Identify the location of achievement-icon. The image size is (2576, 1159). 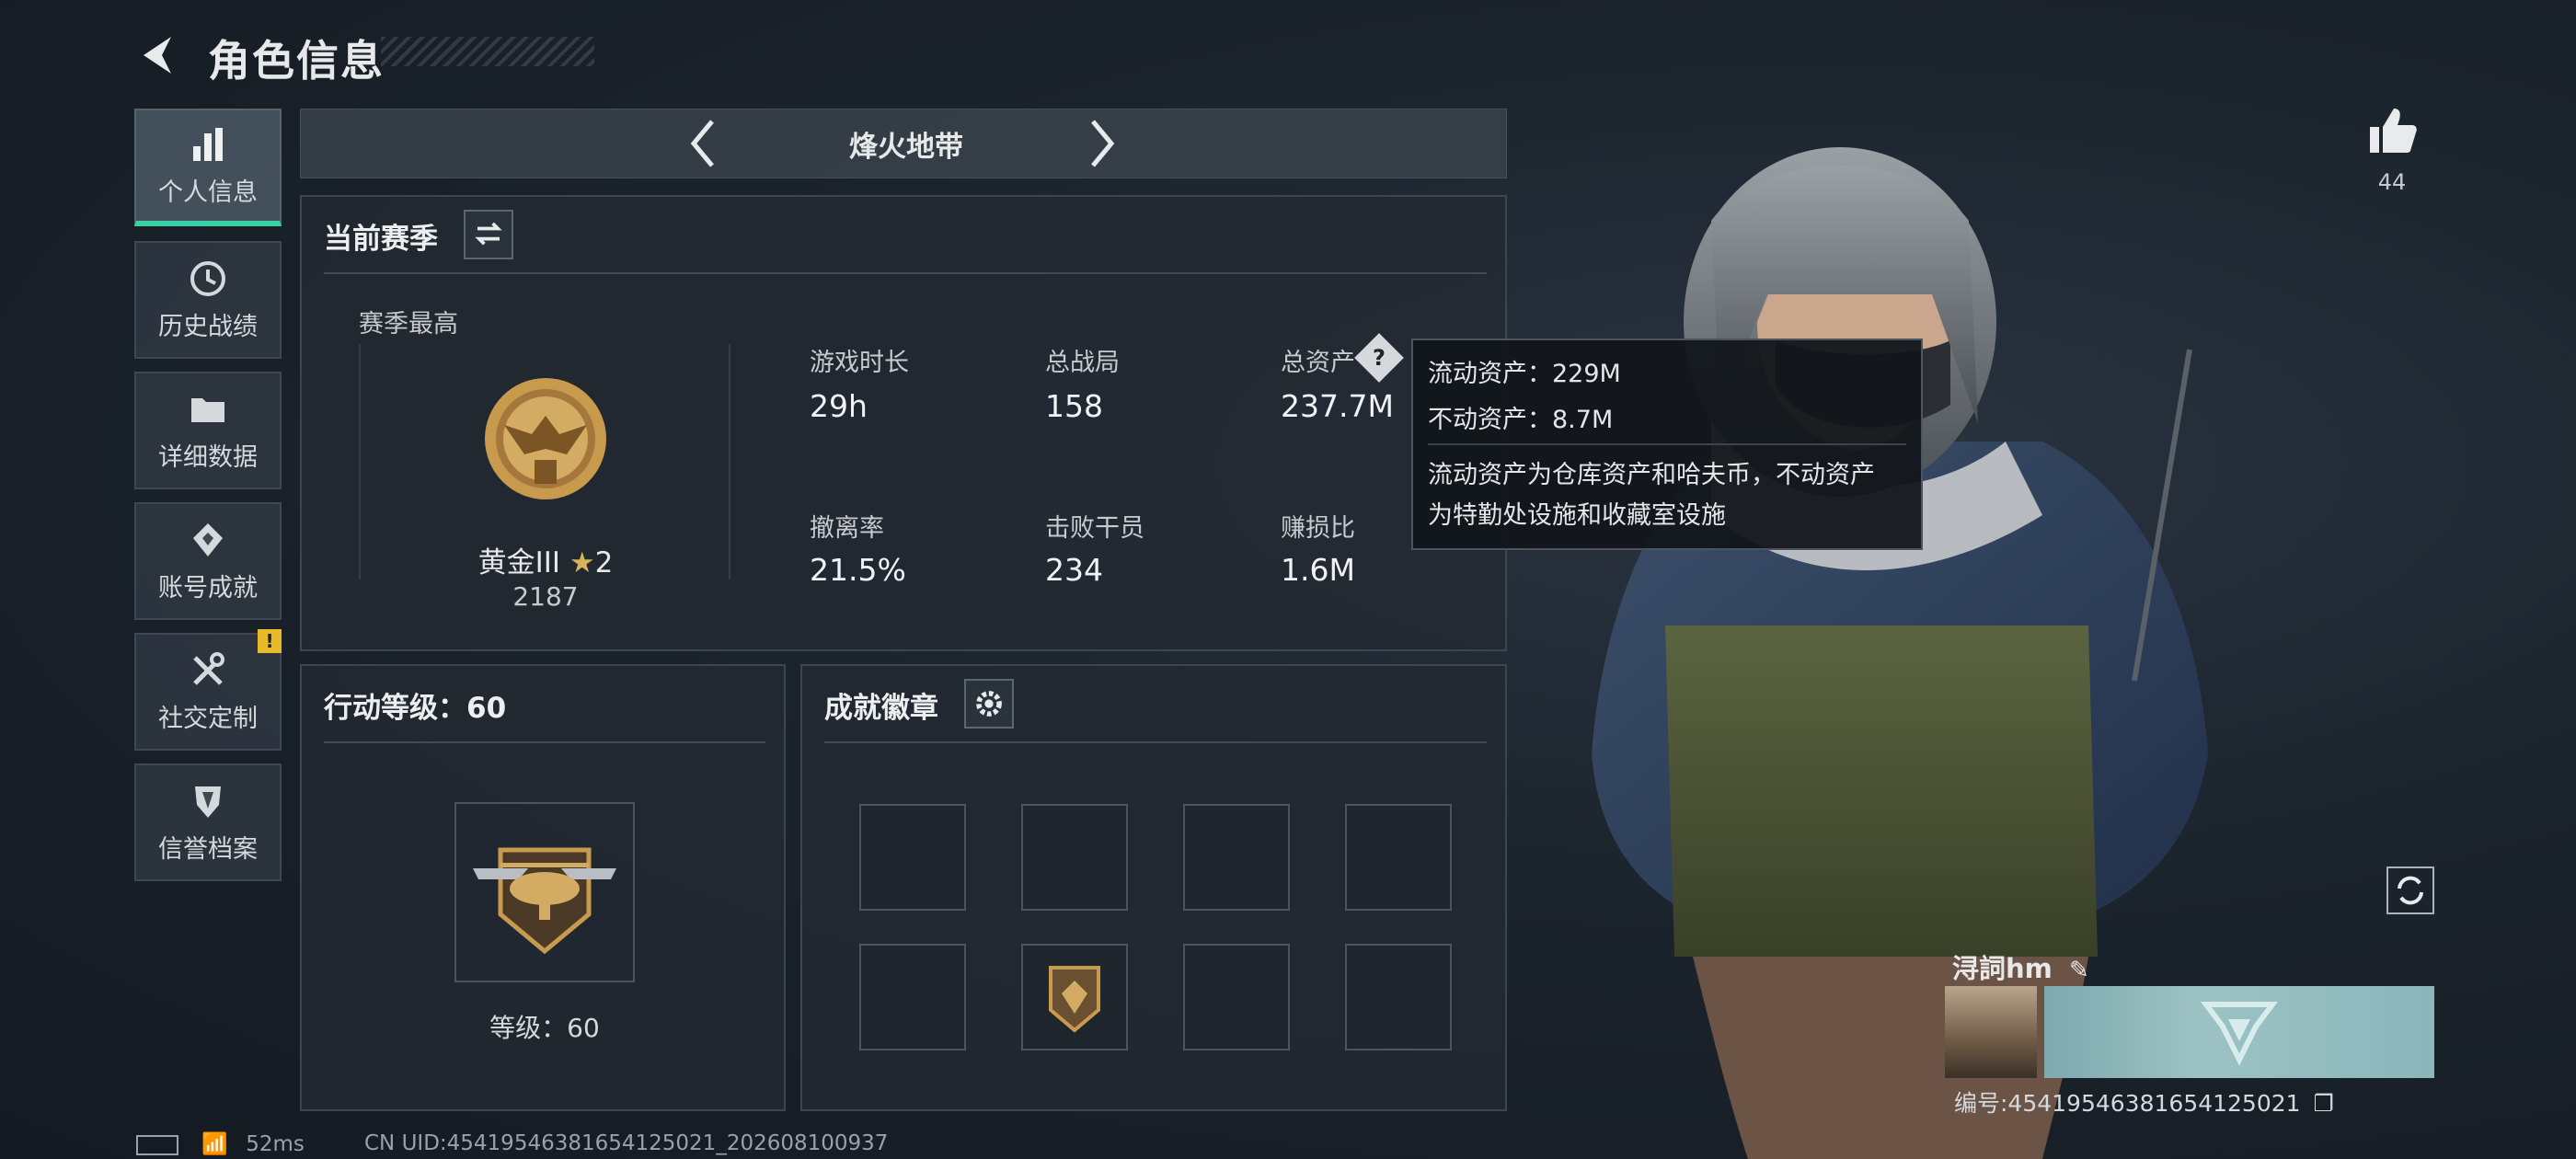
(208, 539).